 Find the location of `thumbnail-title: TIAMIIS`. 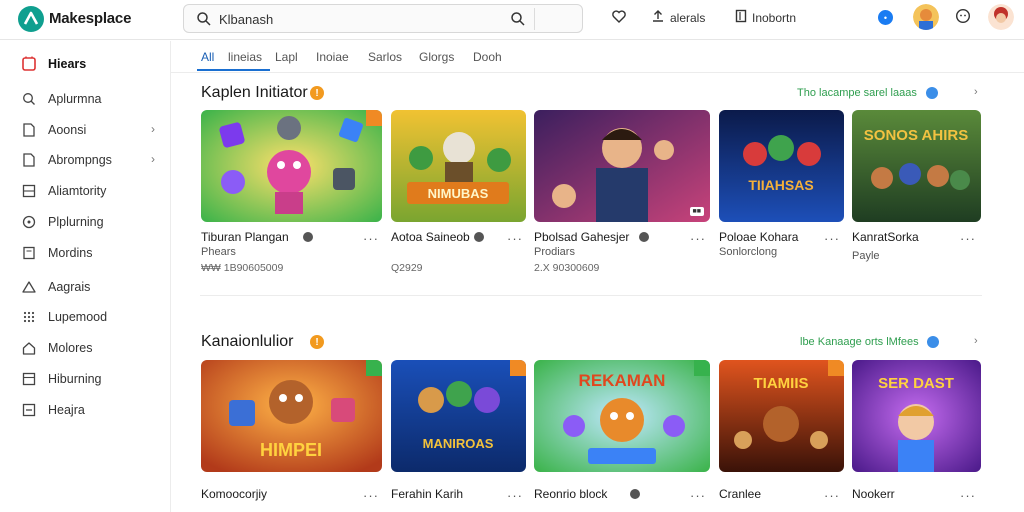

thumbnail-title: TIAMIIS is located at coordinates (781, 383).